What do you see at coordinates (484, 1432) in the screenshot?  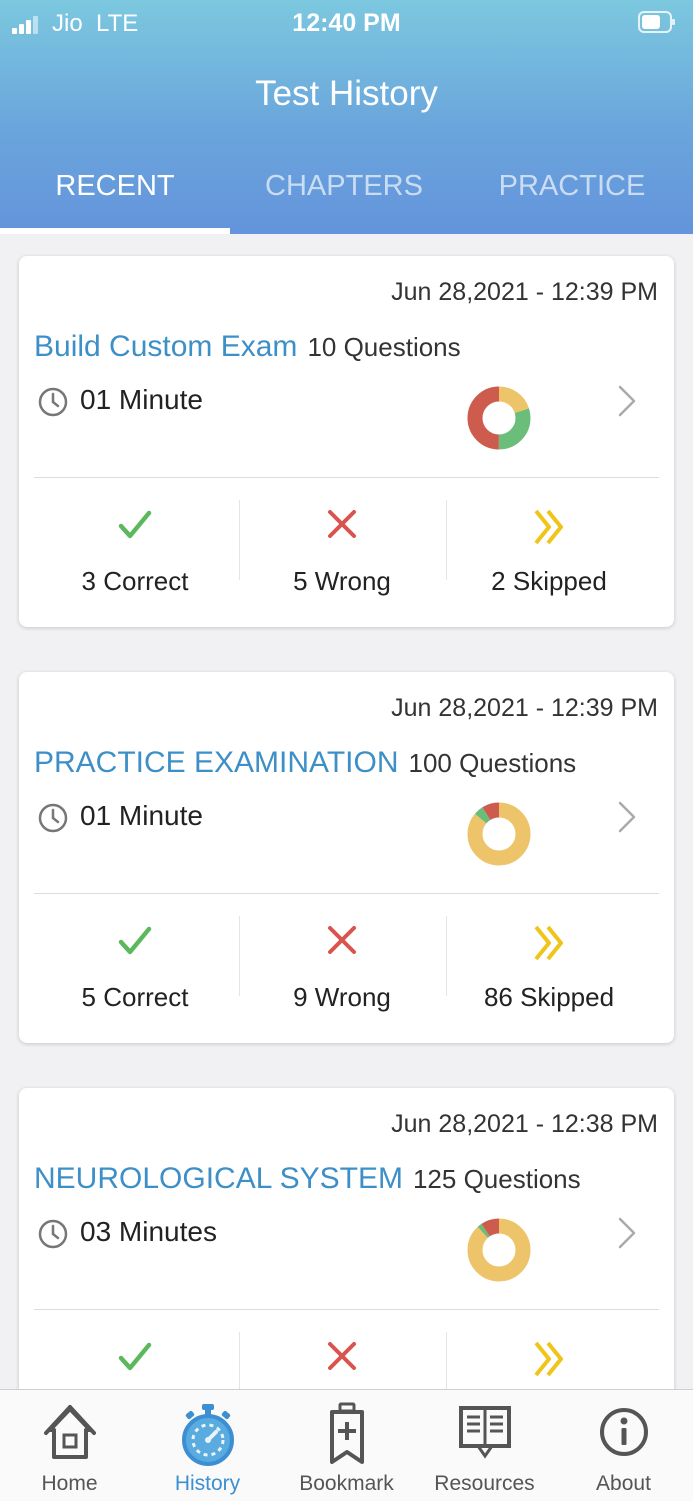 I see `book-icon` at bounding box center [484, 1432].